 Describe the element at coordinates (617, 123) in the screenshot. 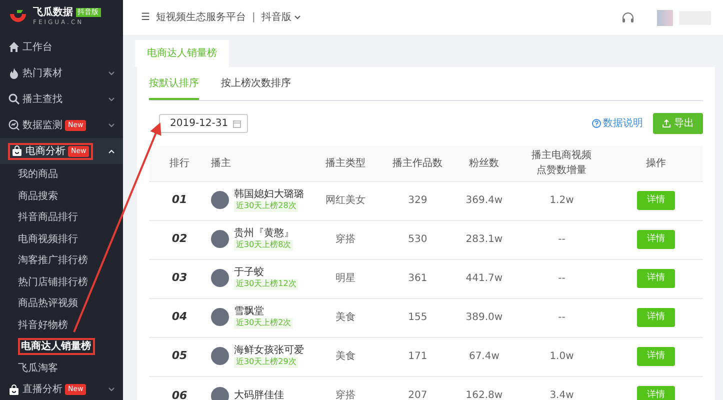

I see `help-link: 数据说明` at that location.